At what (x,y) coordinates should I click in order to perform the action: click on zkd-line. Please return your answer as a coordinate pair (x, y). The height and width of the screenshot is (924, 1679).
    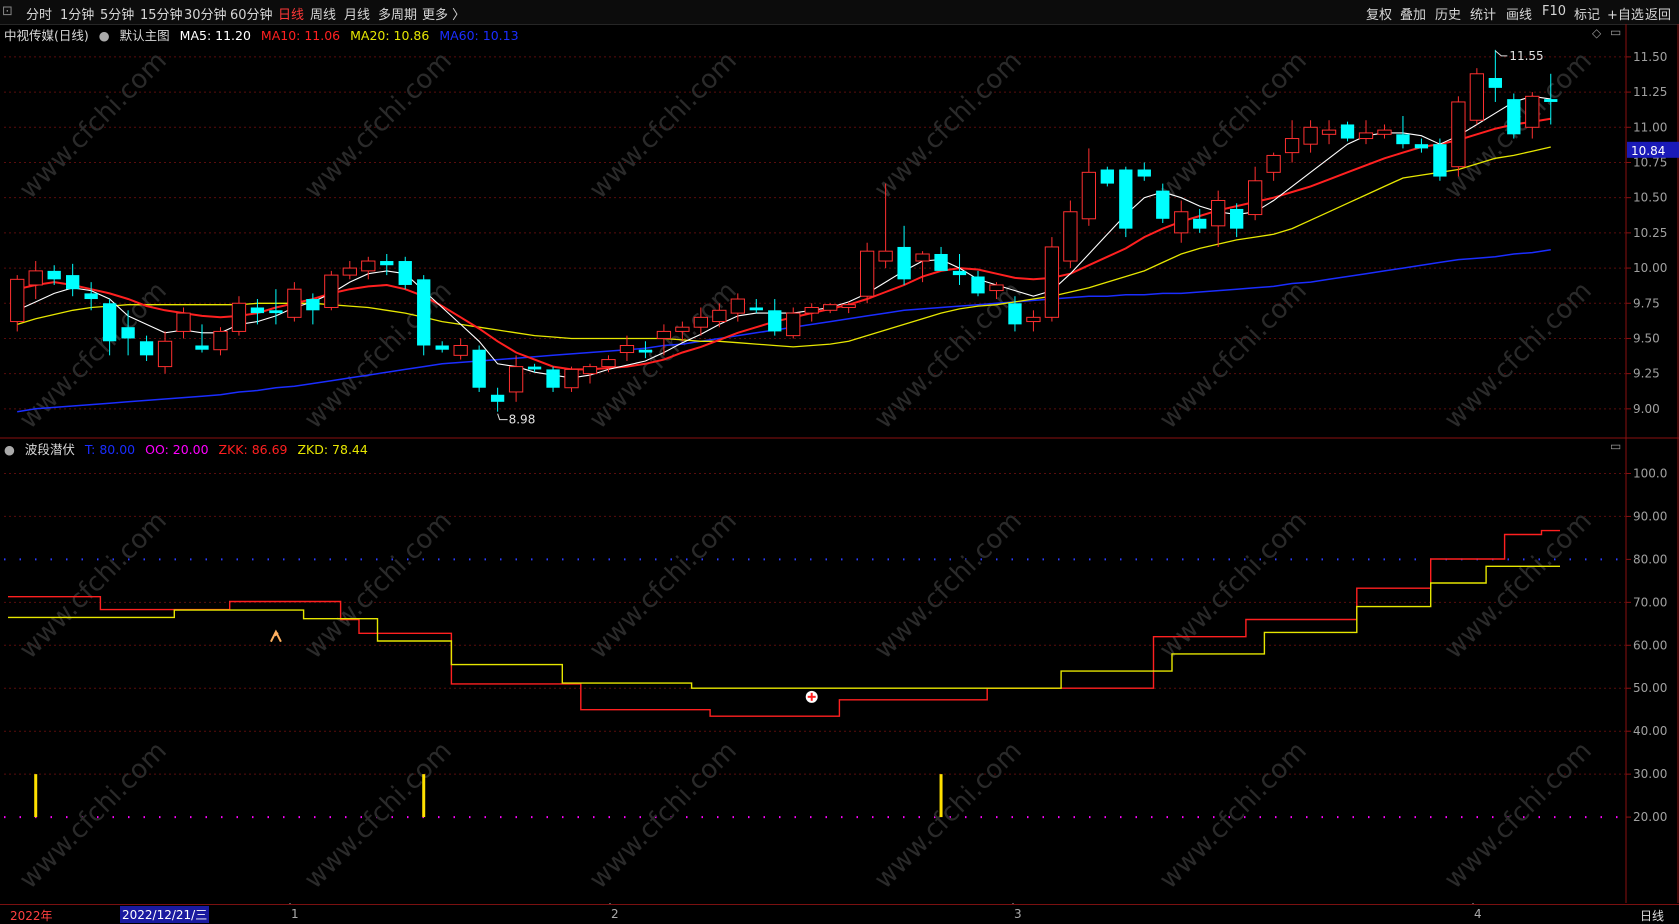
    Looking at the image, I should click on (784, 627).